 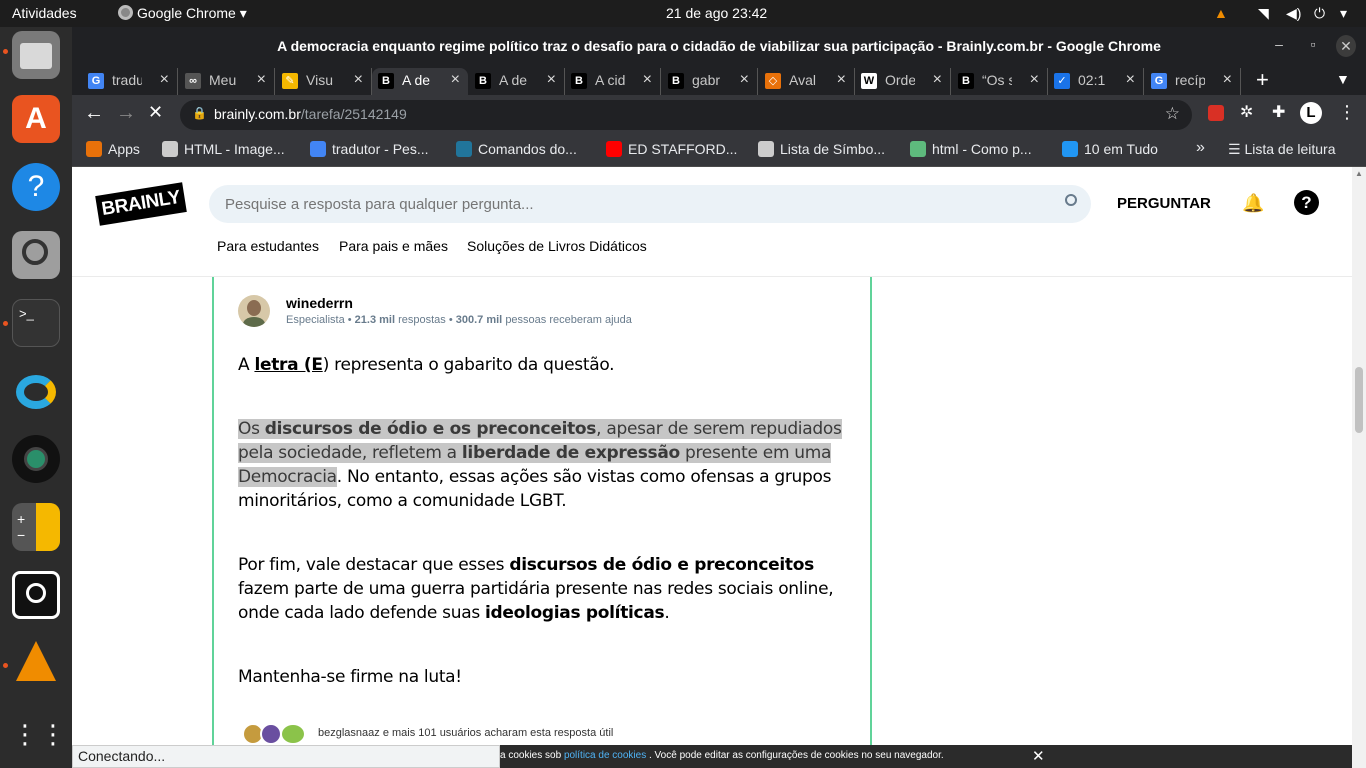 I want to click on lock-icon: 🔒, so click(x=199, y=113).